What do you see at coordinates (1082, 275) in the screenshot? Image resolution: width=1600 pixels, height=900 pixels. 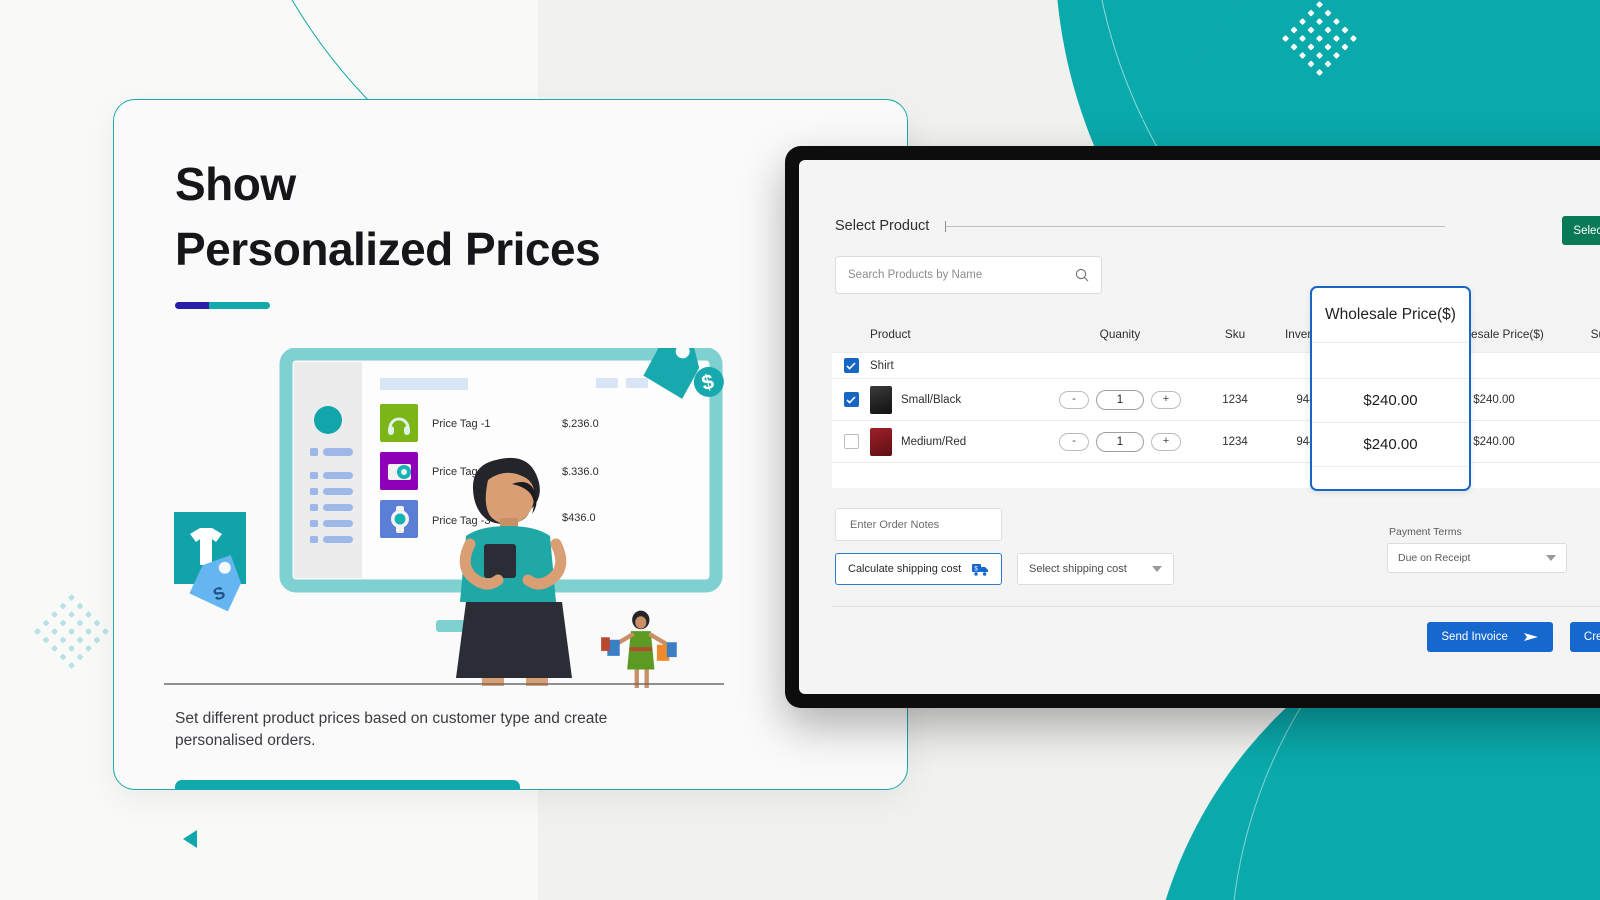 I see `search-icon` at bounding box center [1082, 275].